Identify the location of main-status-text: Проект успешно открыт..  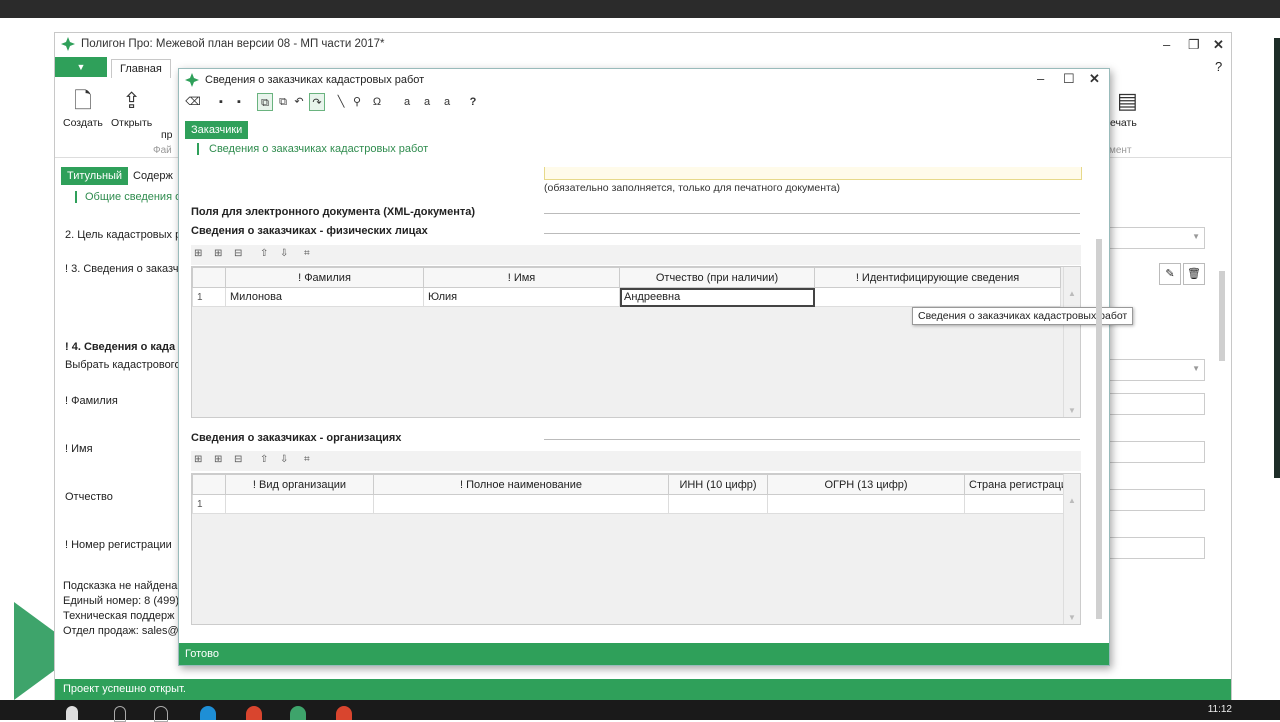
(124, 689).